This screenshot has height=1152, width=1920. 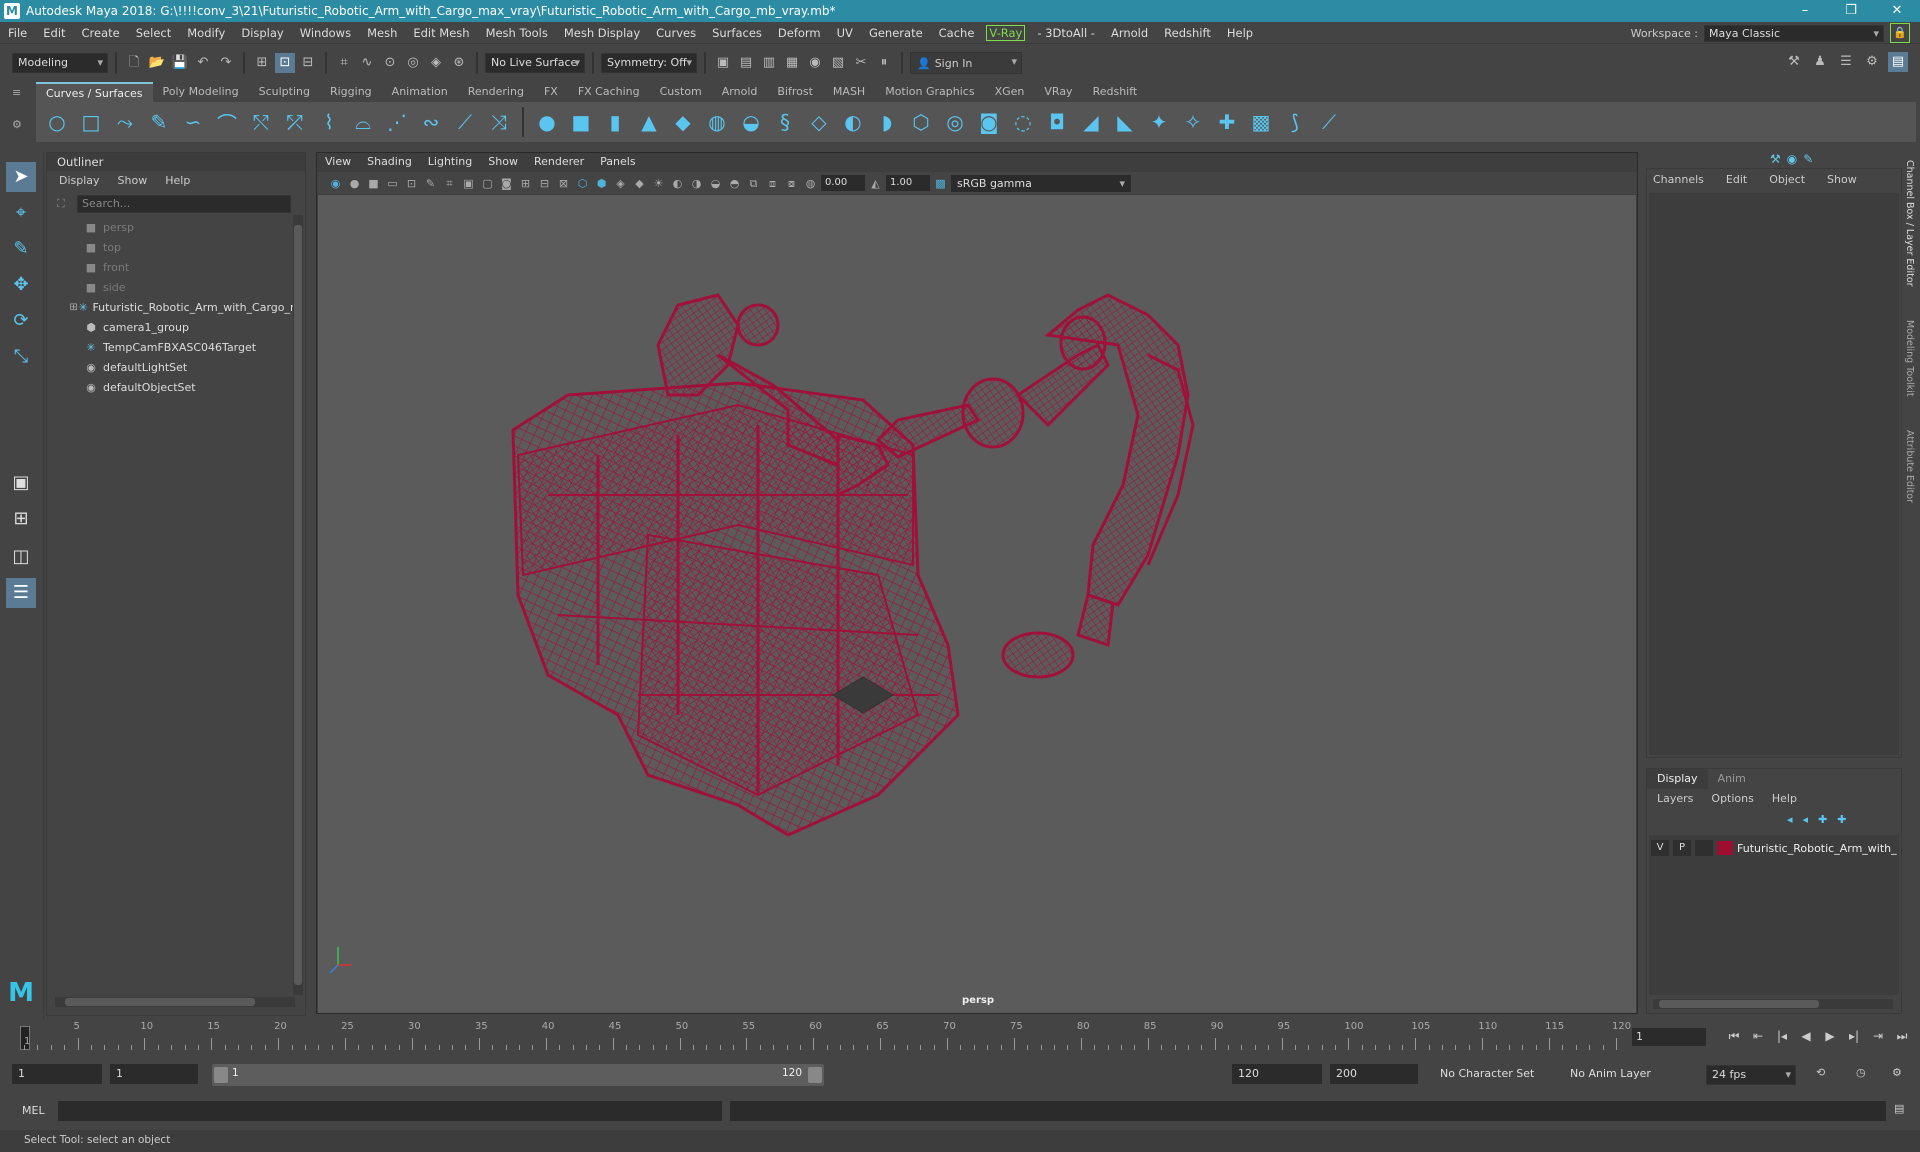 I want to click on rebuild-curve-icon: ∾, so click(x=431, y=122).